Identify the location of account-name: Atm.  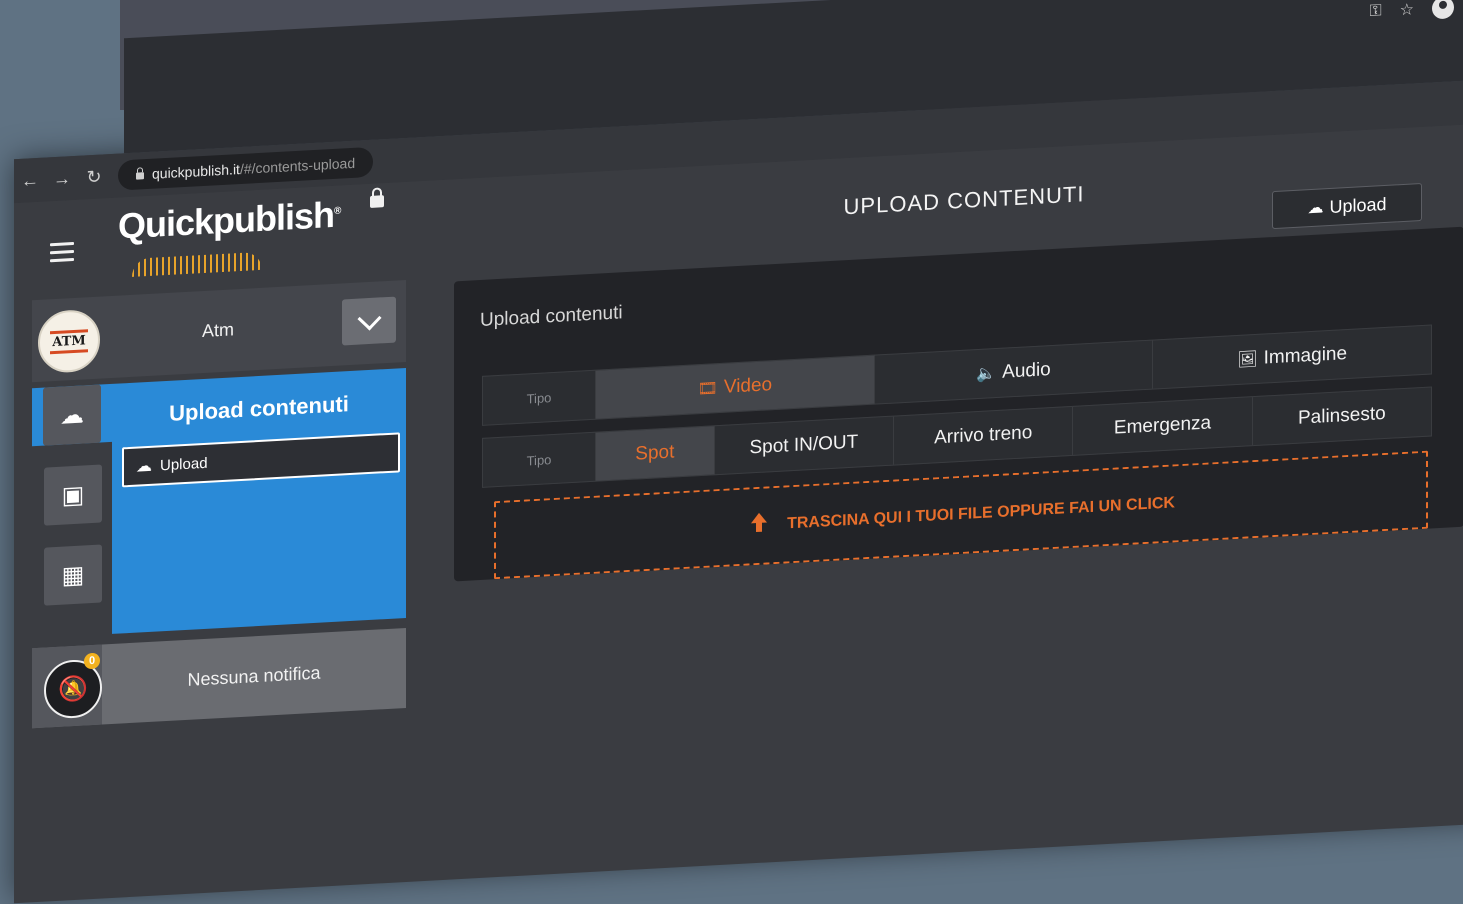
(218, 330).